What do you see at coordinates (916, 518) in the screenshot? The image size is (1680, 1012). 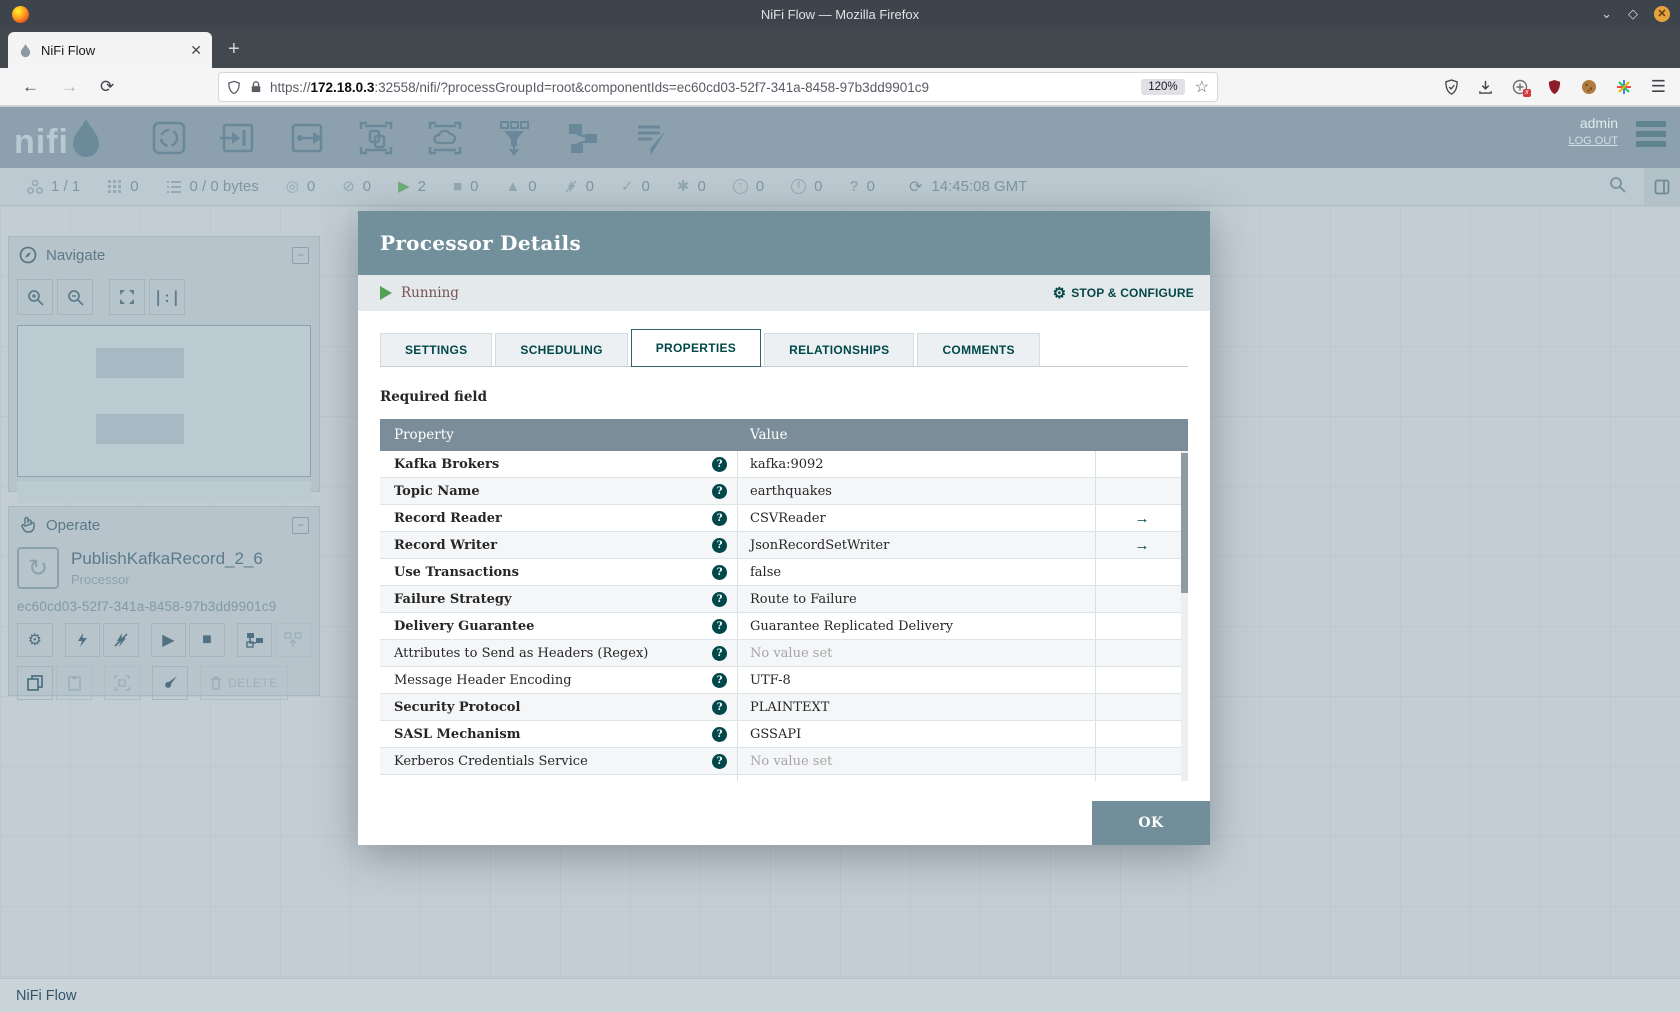 I see `property-value: CSVReader` at bounding box center [916, 518].